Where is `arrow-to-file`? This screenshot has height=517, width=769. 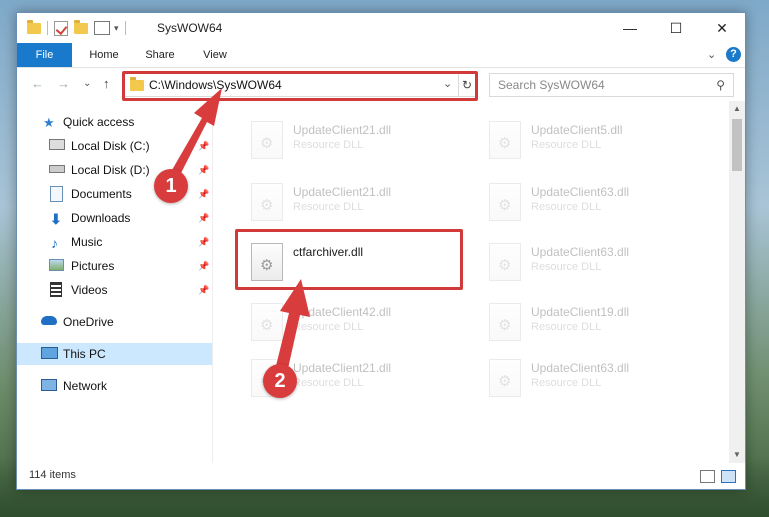
arrow-to-file is located at coordinates (292, 326).